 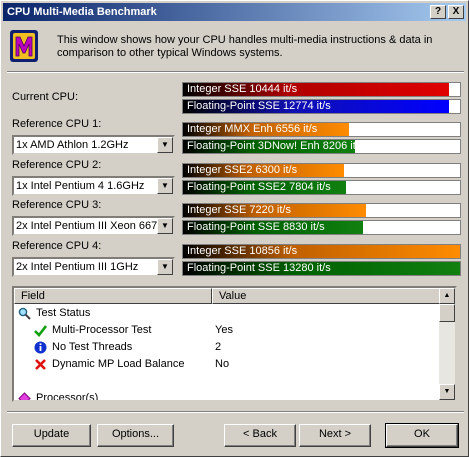 I want to click on column-header-field: Field, so click(x=113, y=296).